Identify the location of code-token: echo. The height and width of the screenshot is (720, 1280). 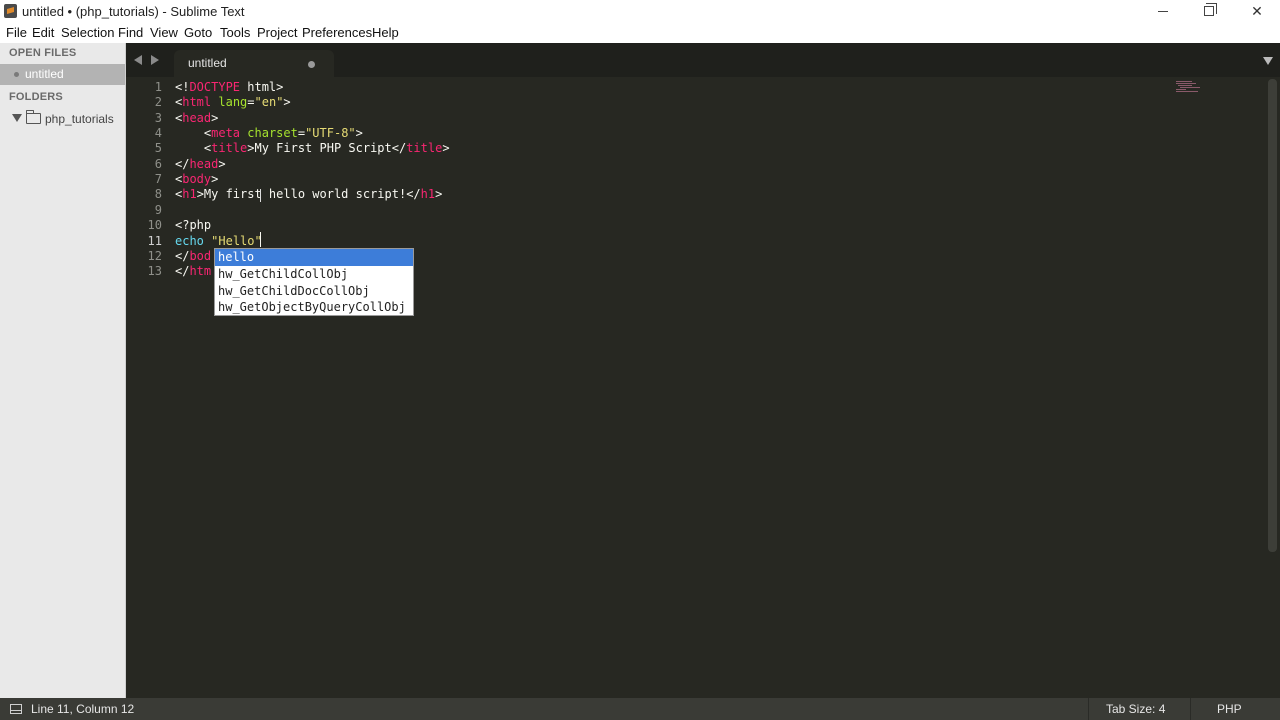
(189, 240).